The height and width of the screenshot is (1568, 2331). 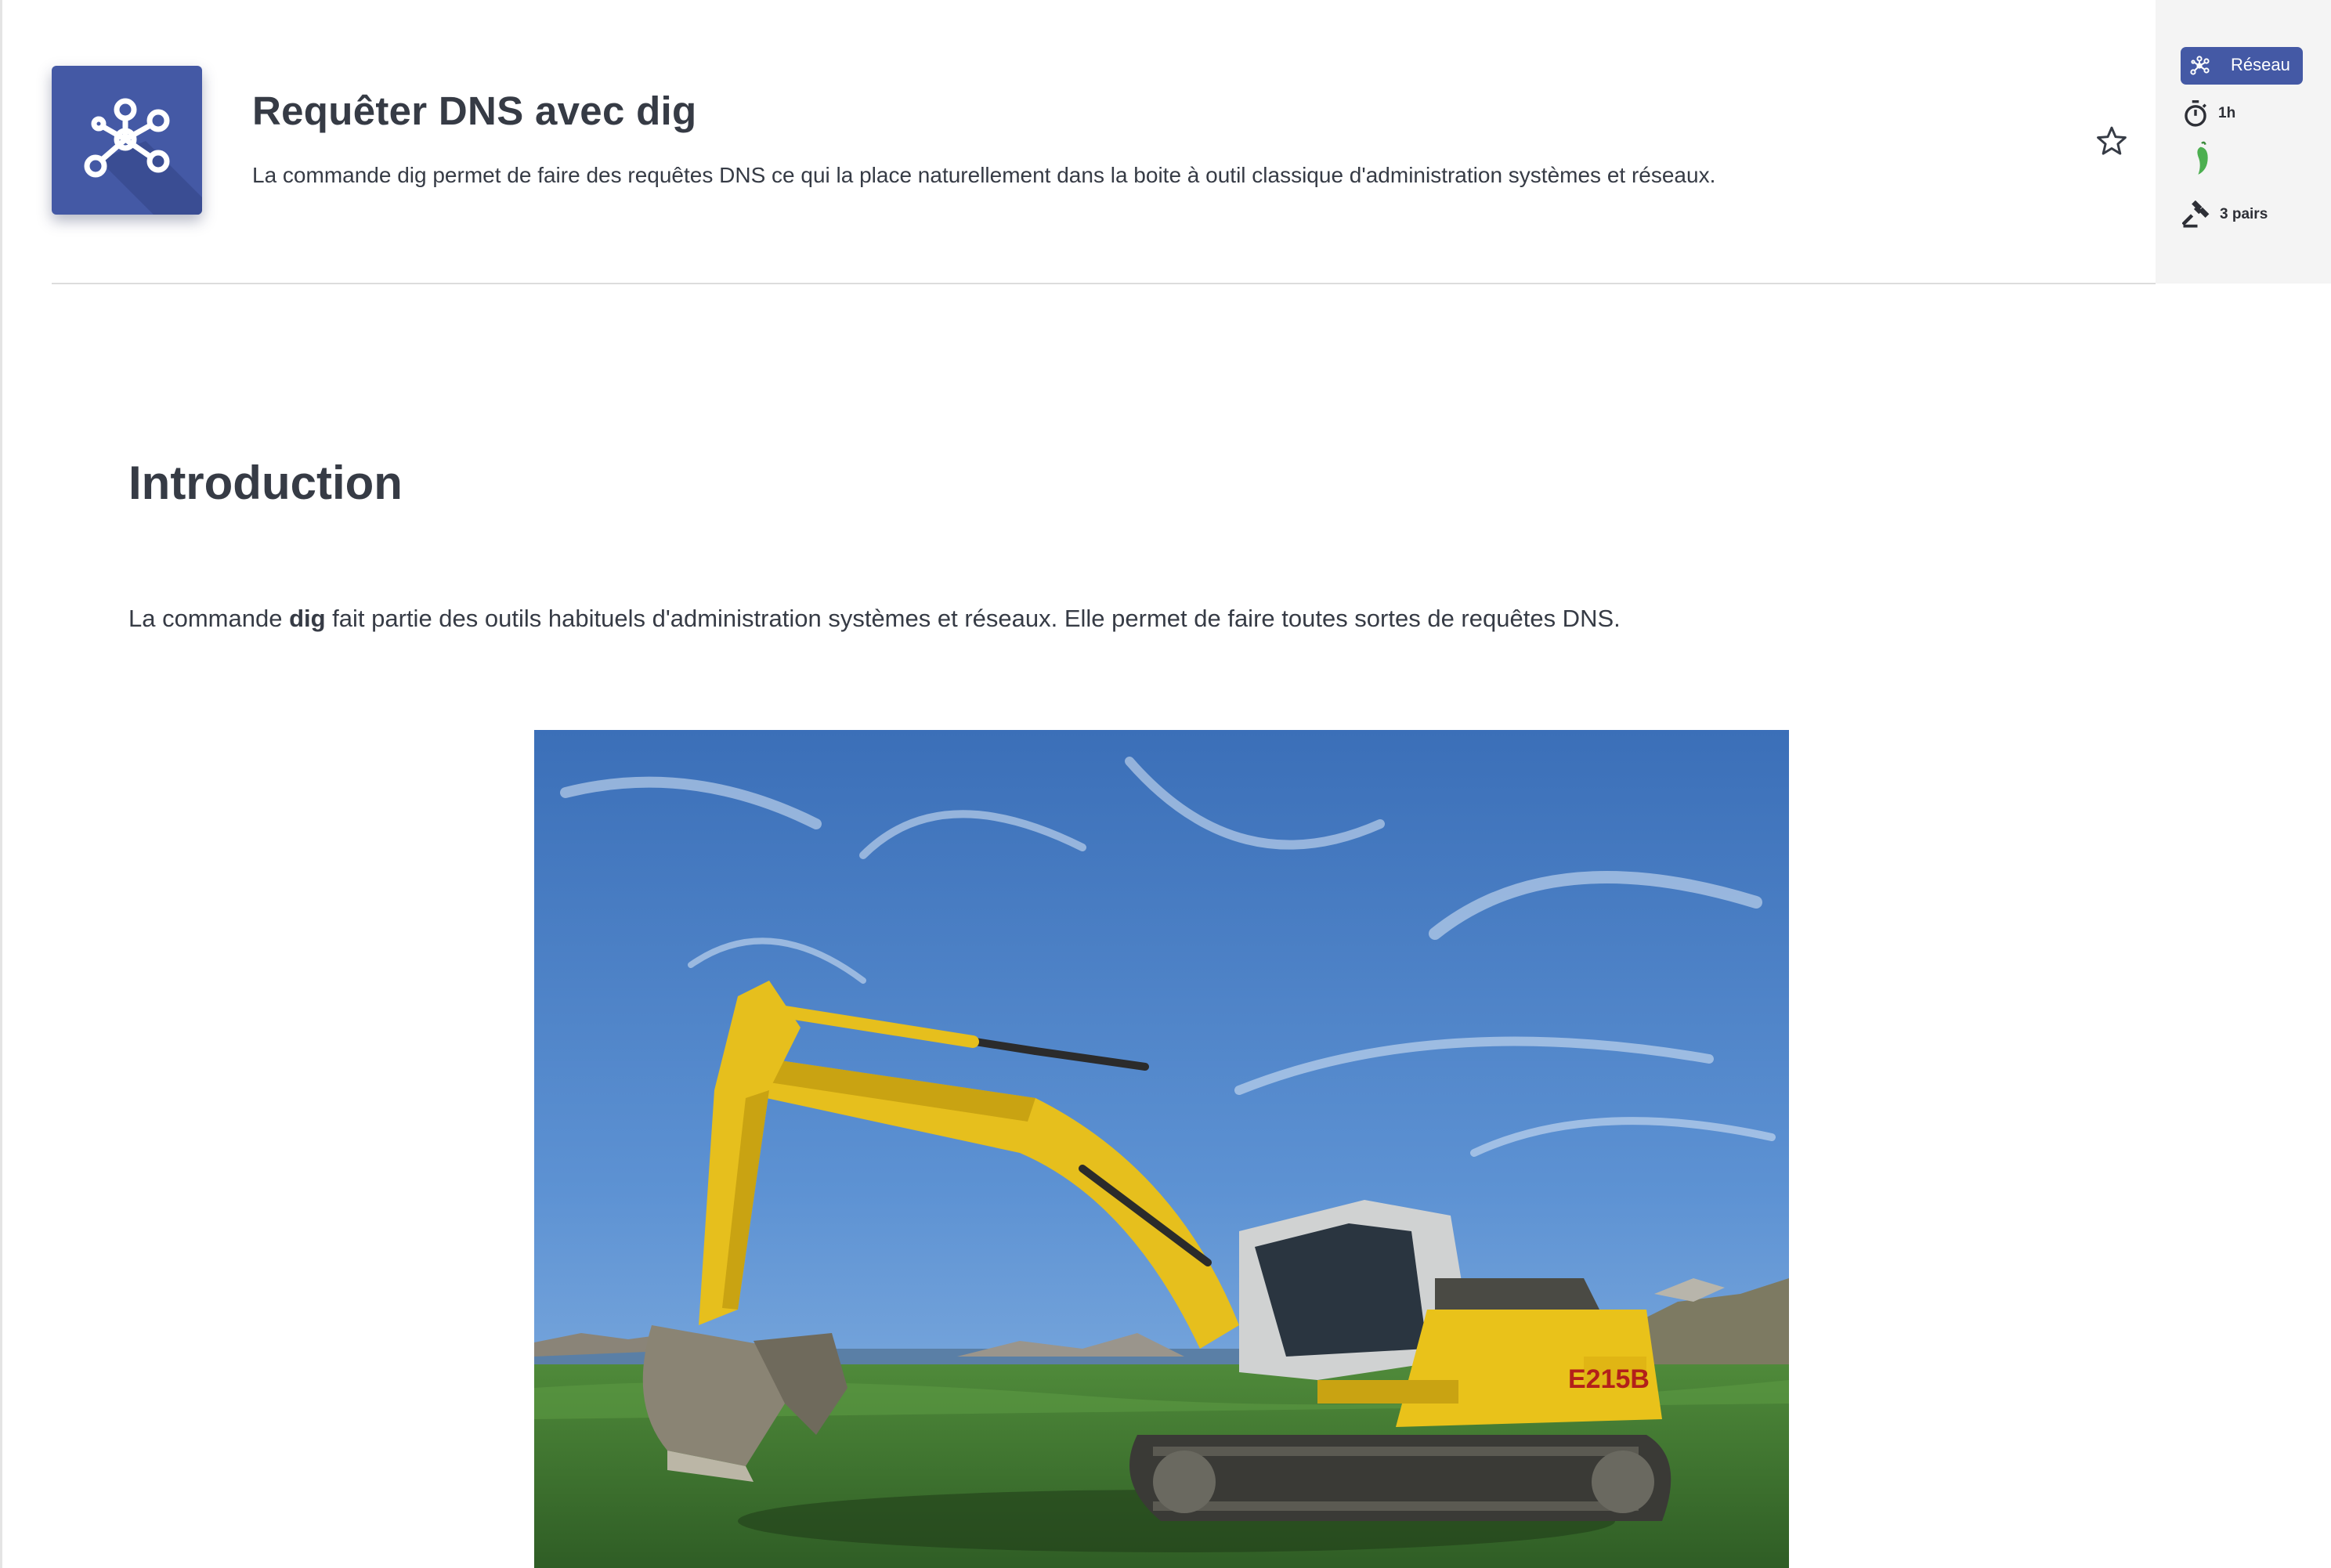 What do you see at coordinates (1609, 1379) in the screenshot?
I see `svg-text: E215B` at bounding box center [1609, 1379].